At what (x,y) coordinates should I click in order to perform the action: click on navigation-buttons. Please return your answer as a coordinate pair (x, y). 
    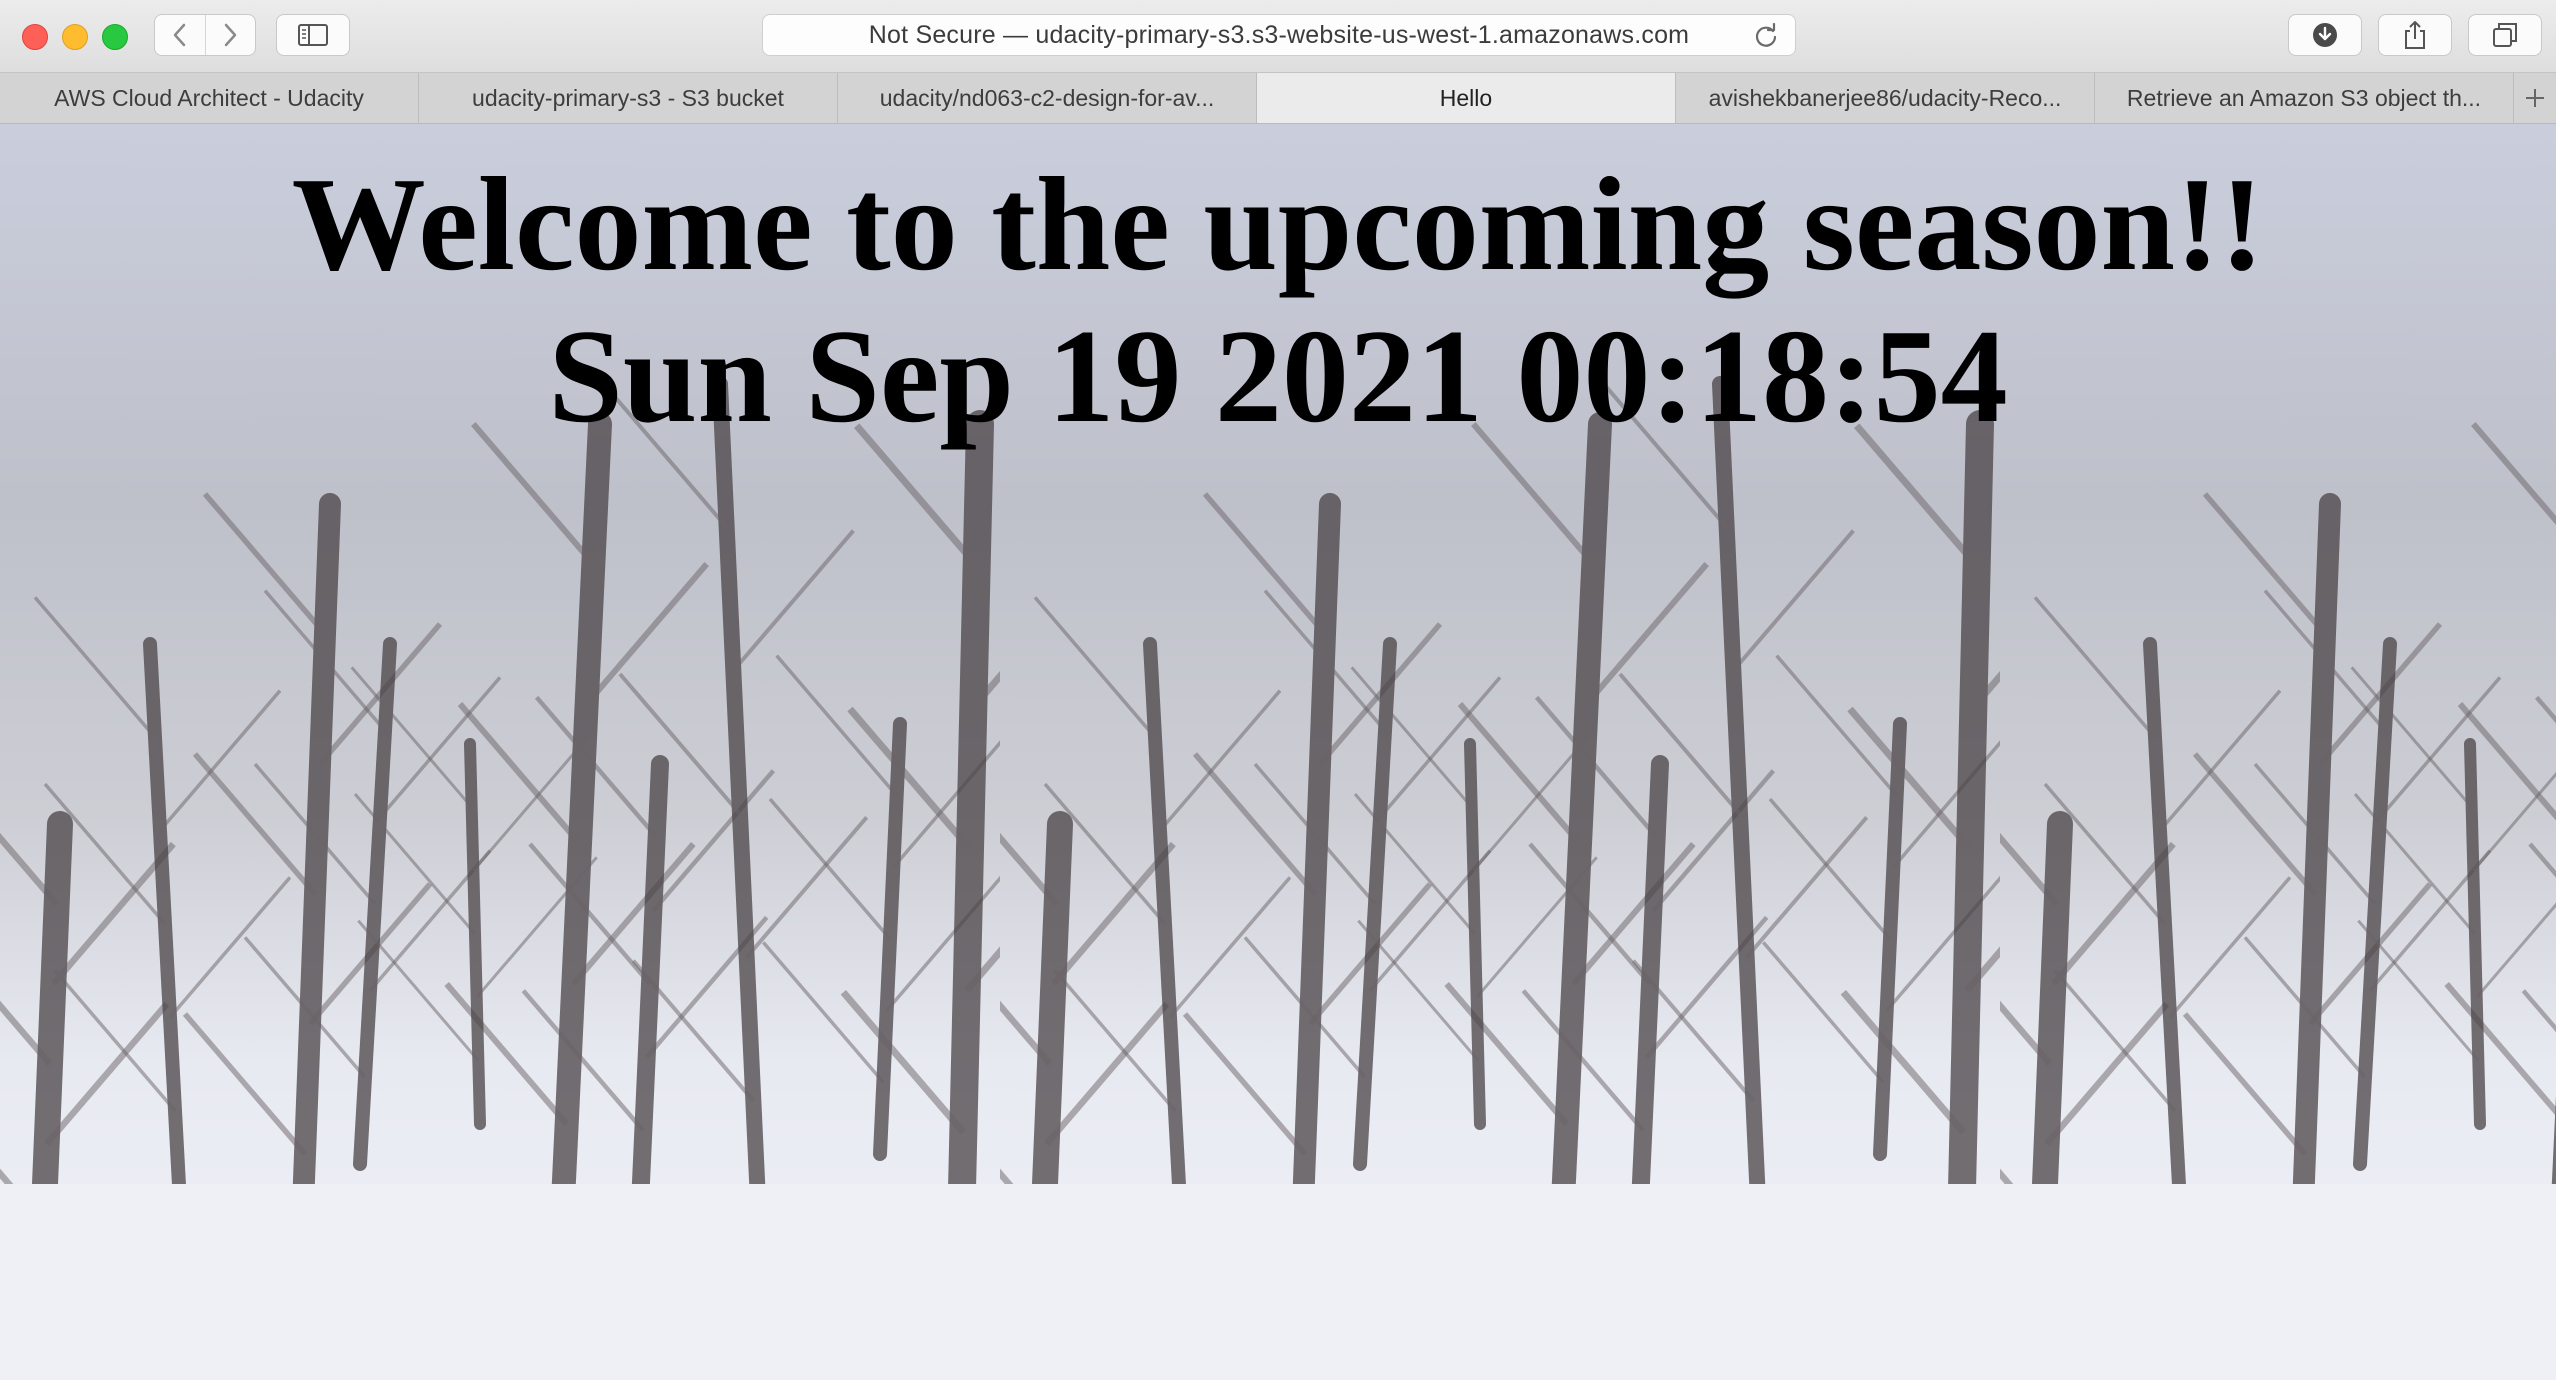
    Looking at the image, I should click on (205, 35).